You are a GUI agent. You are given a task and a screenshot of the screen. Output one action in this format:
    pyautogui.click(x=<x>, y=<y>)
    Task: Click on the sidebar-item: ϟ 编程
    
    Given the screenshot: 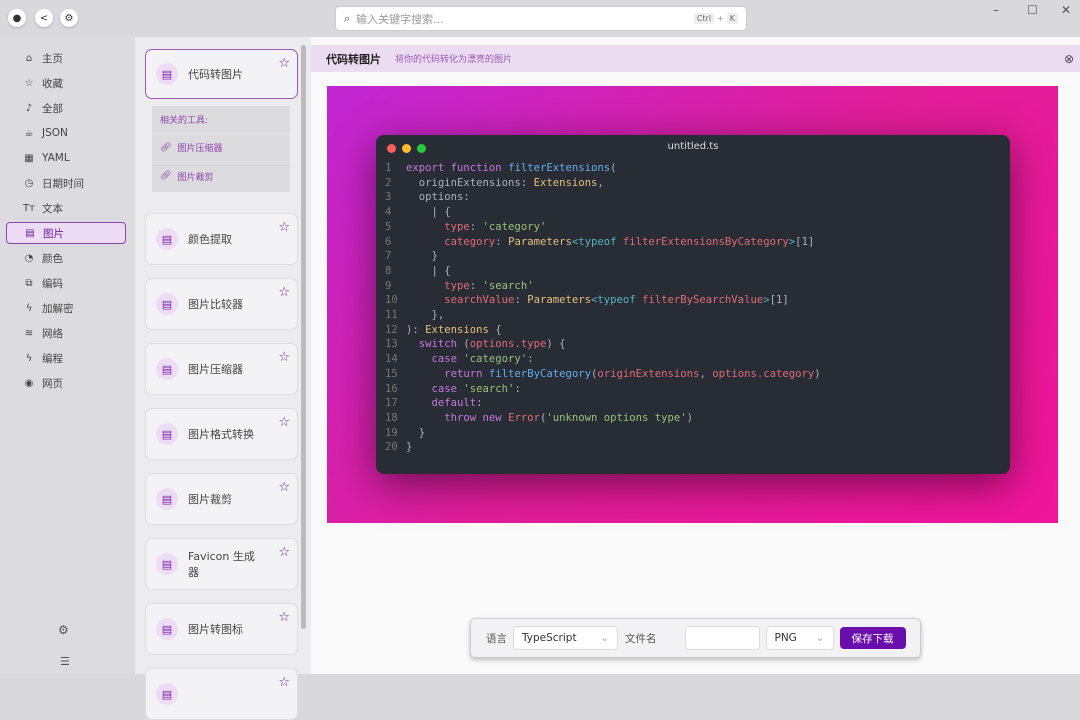 What is the action you would take?
    pyautogui.click(x=66, y=358)
    